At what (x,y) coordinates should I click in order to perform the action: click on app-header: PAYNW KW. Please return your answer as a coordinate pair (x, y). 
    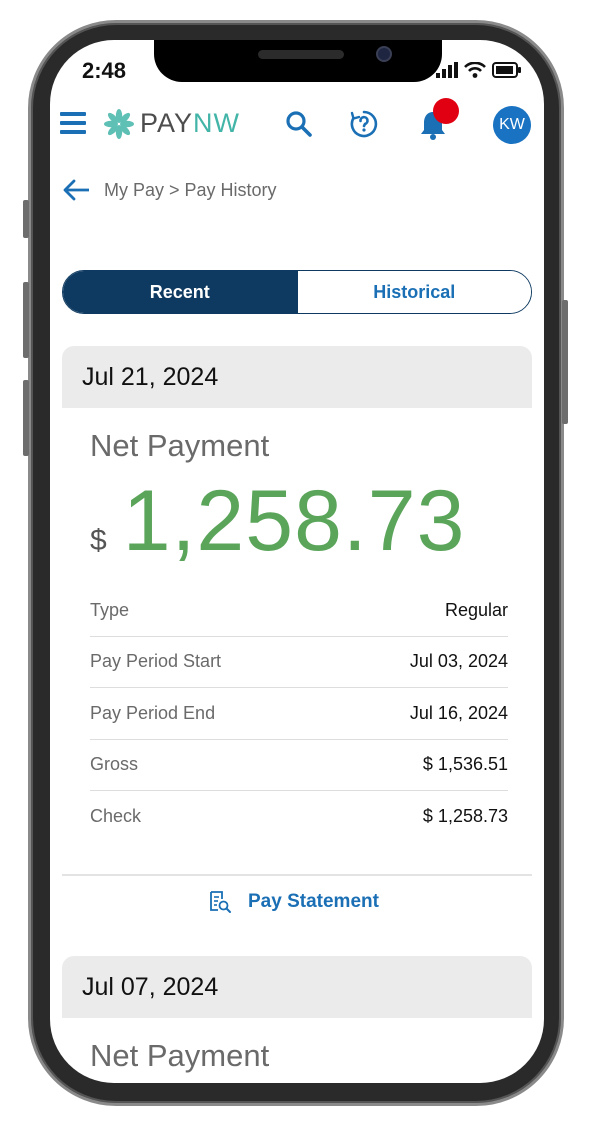
    Looking at the image, I should click on (297, 124).